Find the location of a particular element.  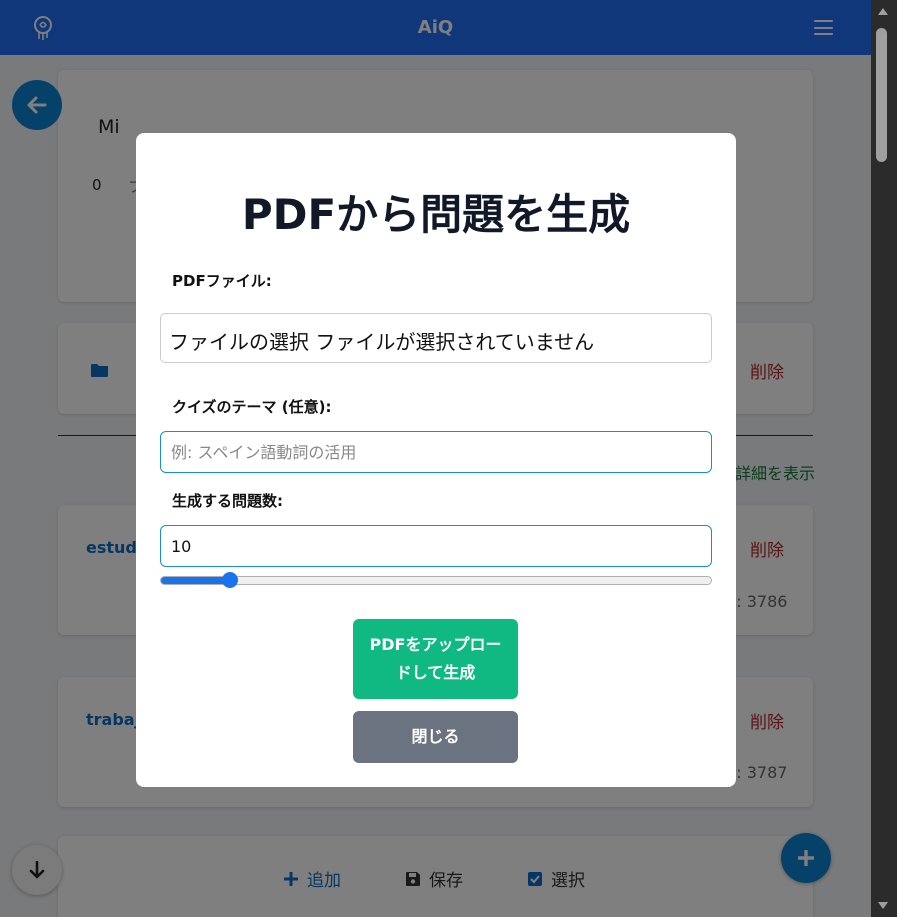

theme-label: クイズのテーマ (任意): is located at coordinates (252, 407).